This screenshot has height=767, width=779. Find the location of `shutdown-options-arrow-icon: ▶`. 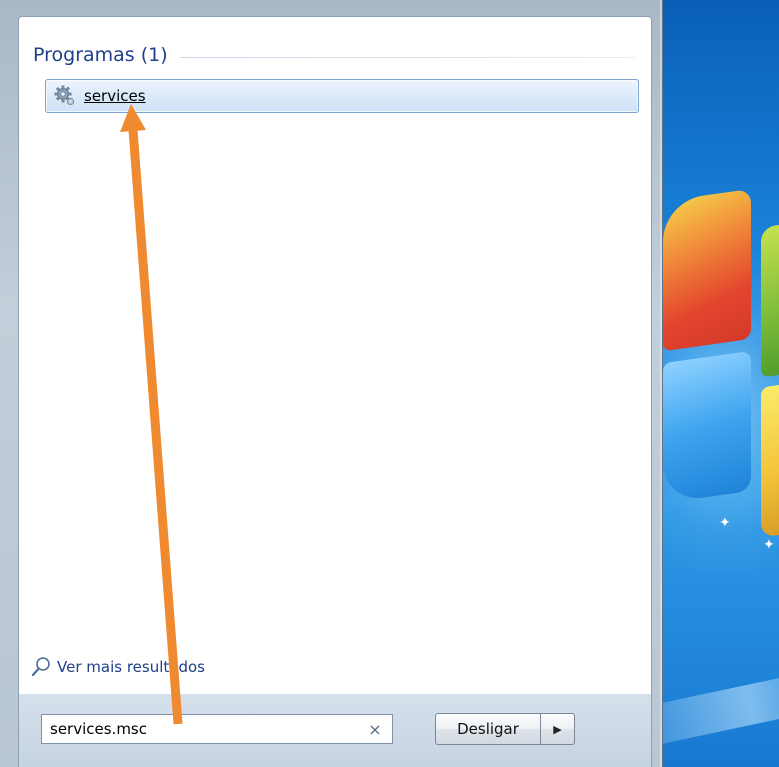

shutdown-options-arrow-icon: ▶ is located at coordinates (558, 729).